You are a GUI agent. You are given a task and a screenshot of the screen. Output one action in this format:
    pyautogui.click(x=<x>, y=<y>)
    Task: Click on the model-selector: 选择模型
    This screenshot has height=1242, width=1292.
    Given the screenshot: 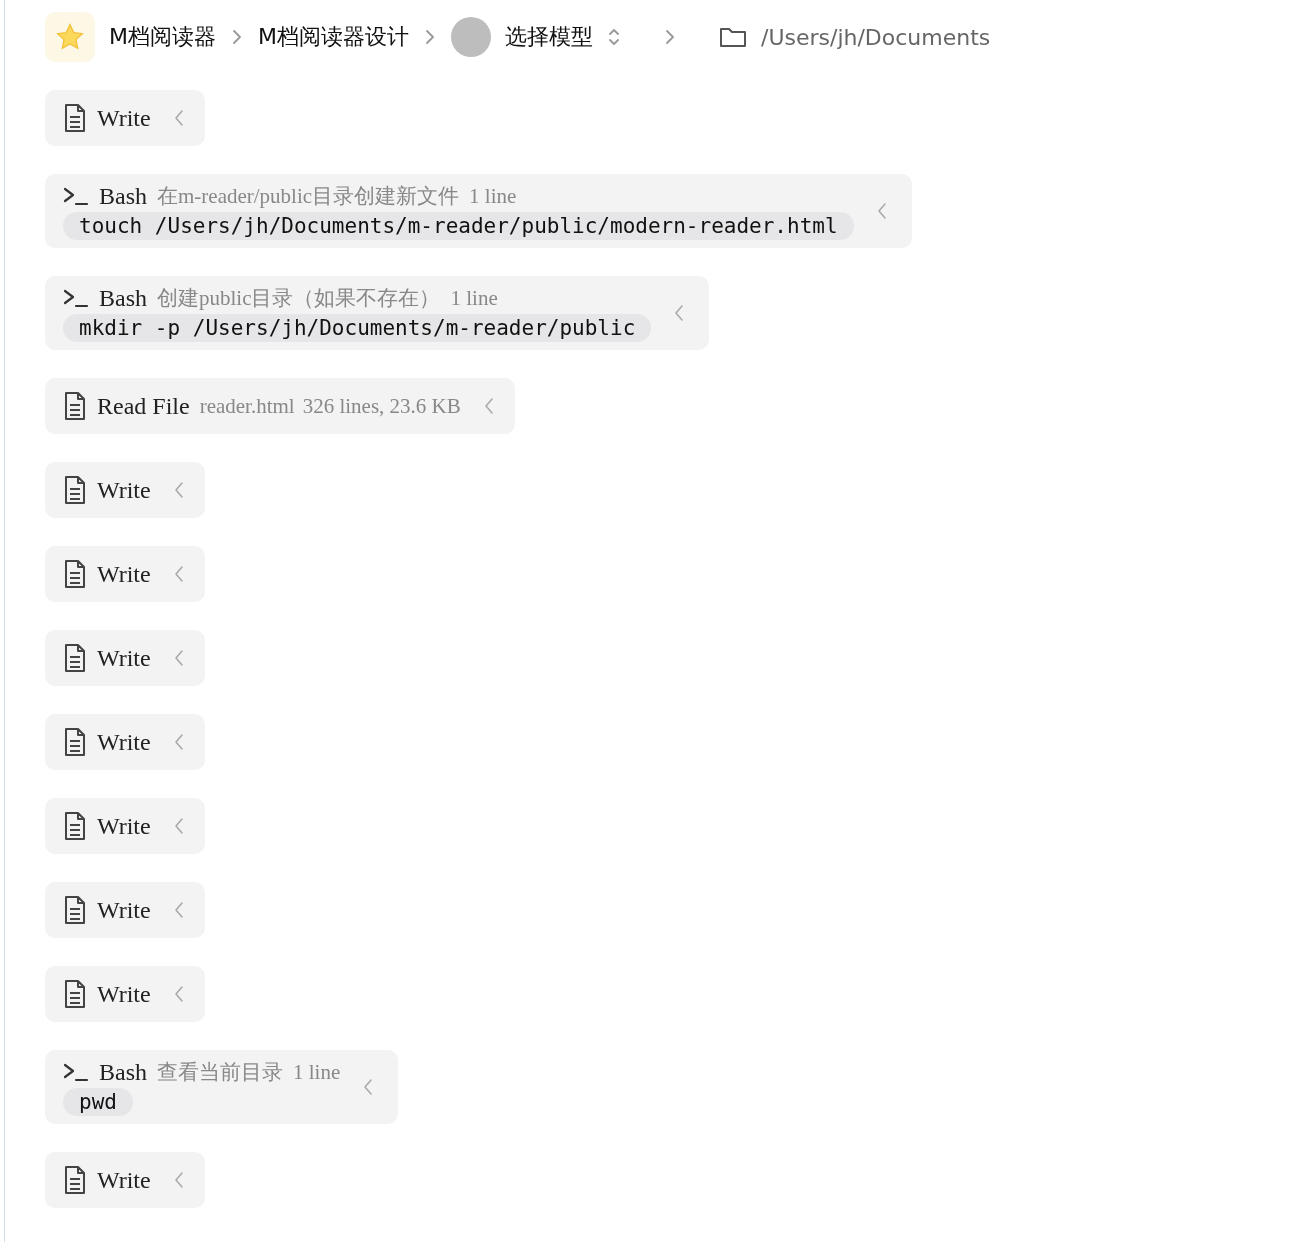 What is the action you would take?
    pyautogui.click(x=548, y=37)
    